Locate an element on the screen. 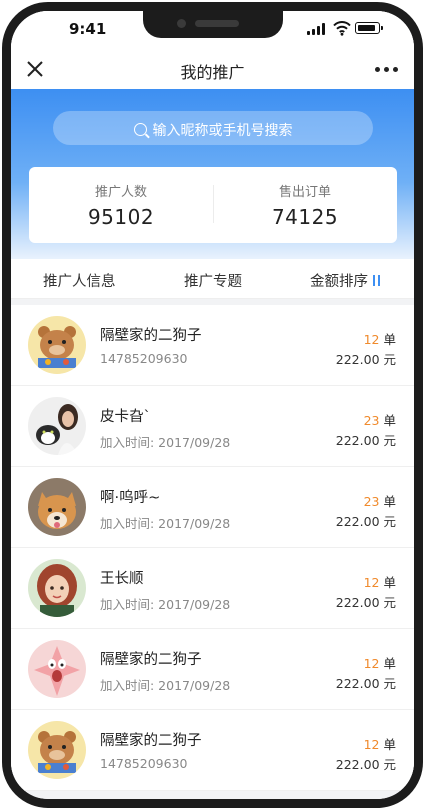 Image resolution: width=425 pixels, height=810 pixels. more-icon is located at coordinates (387, 70).